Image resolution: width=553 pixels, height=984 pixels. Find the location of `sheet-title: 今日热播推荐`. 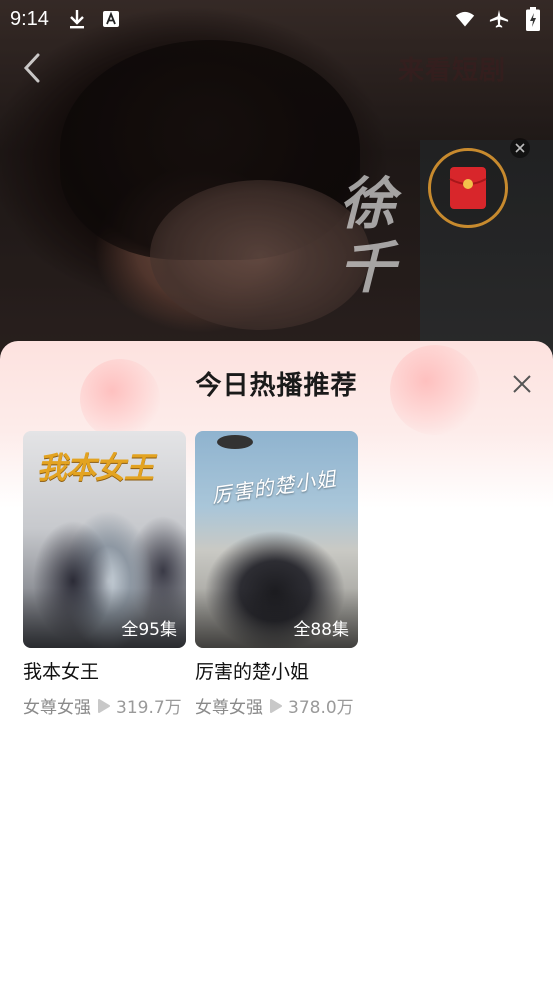

sheet-title: 今日热播推荐 is located at coordinates (276, 386).